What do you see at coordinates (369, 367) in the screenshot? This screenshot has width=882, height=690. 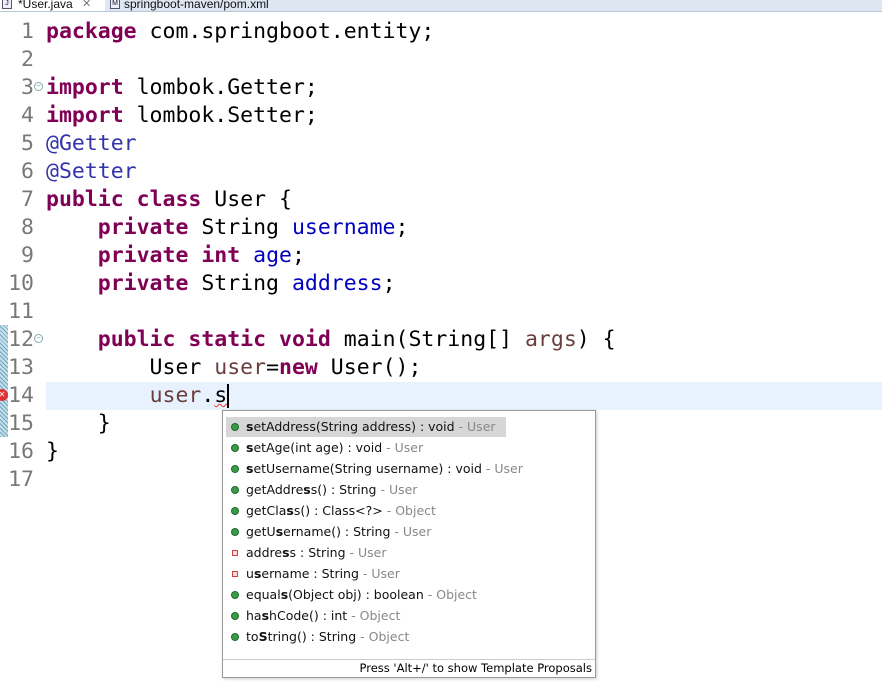 I see `code-token: User();` at bounding box center [369, 367].